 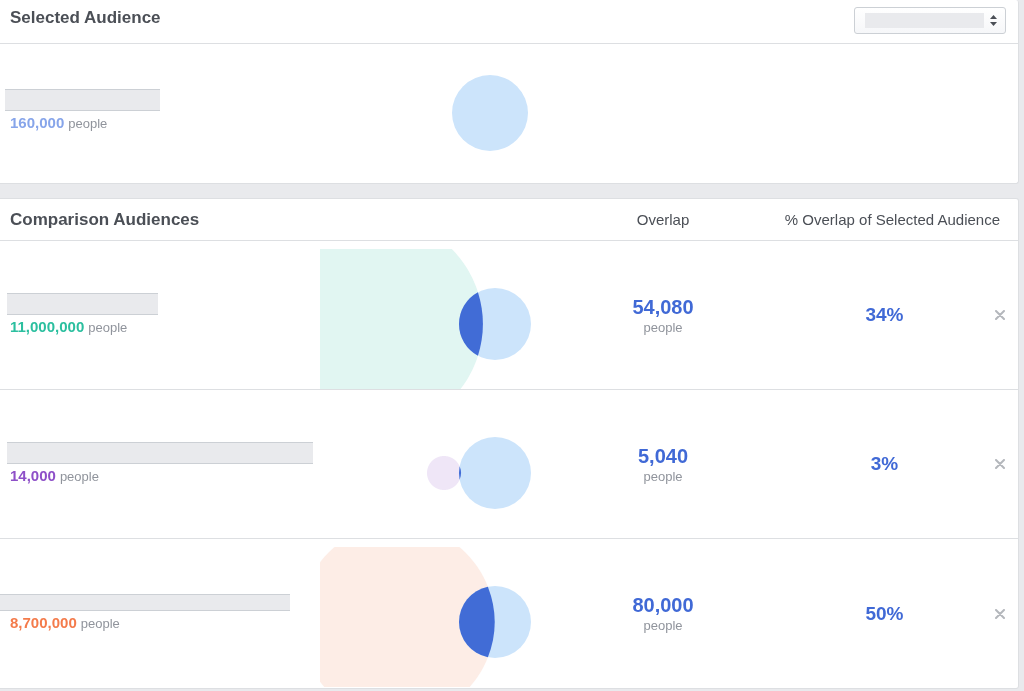 I want to click on audience-size: 14,000, so click(x=33, y=476).